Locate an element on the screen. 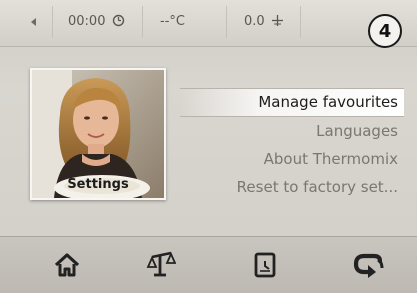  timer-button is located at coordinates (265, 265).